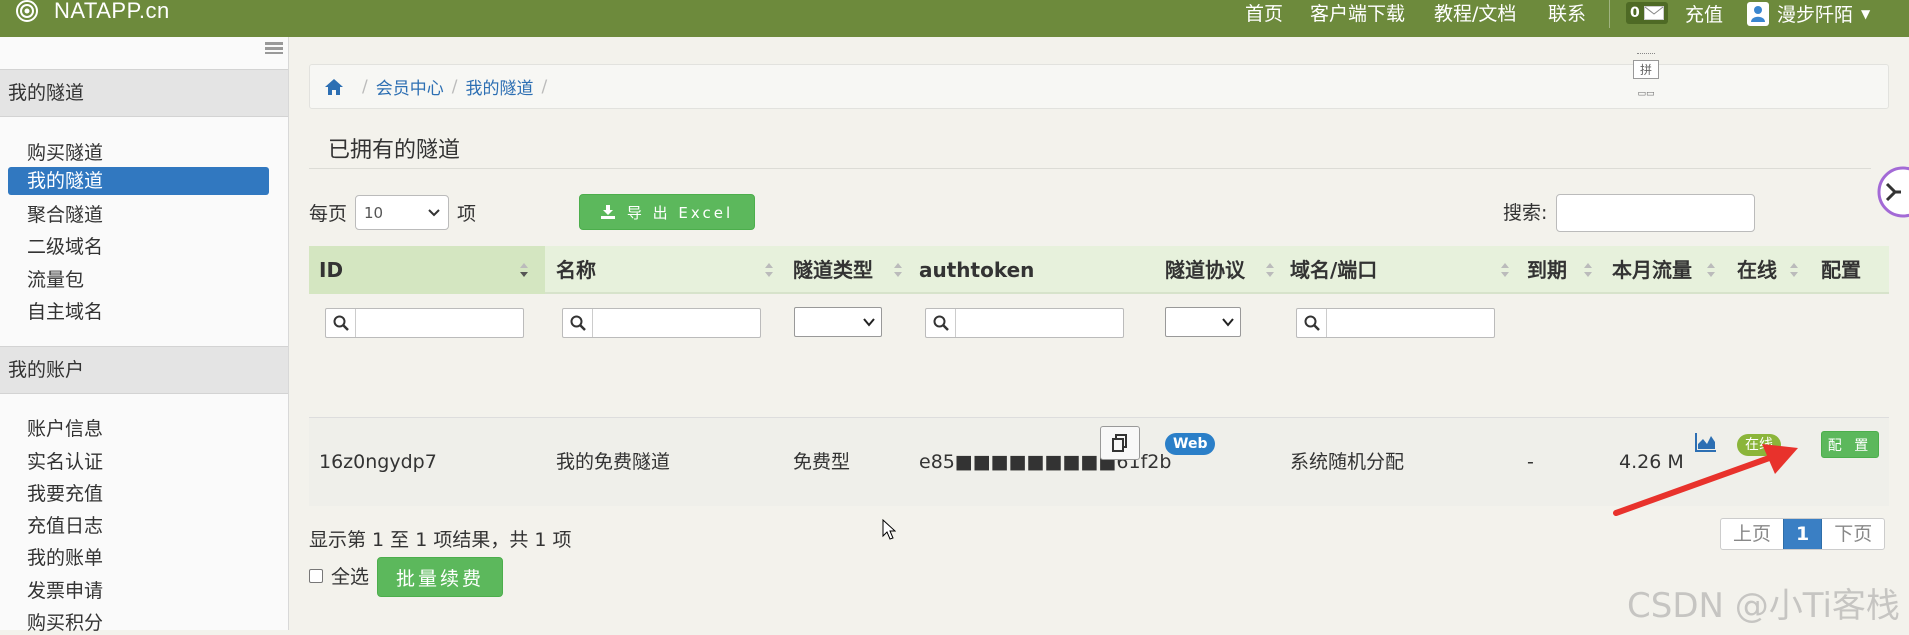 The image size is (1909, 635). What do you see at coordinates (65, 492) in the screenshot?
I see `sidebar-item-recharge: 我要充值` at bounding box center [65, 492].